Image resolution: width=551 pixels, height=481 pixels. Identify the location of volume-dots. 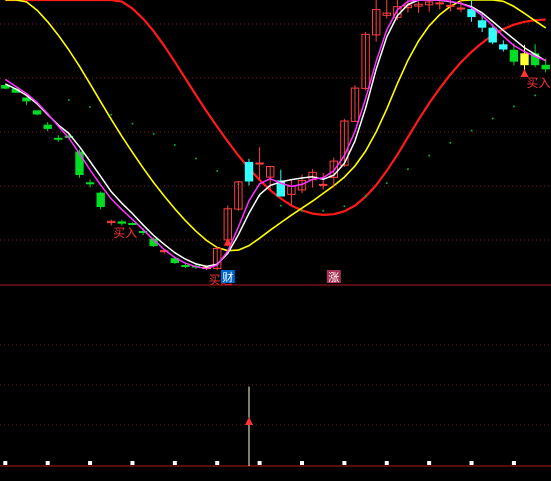
(259, 463).